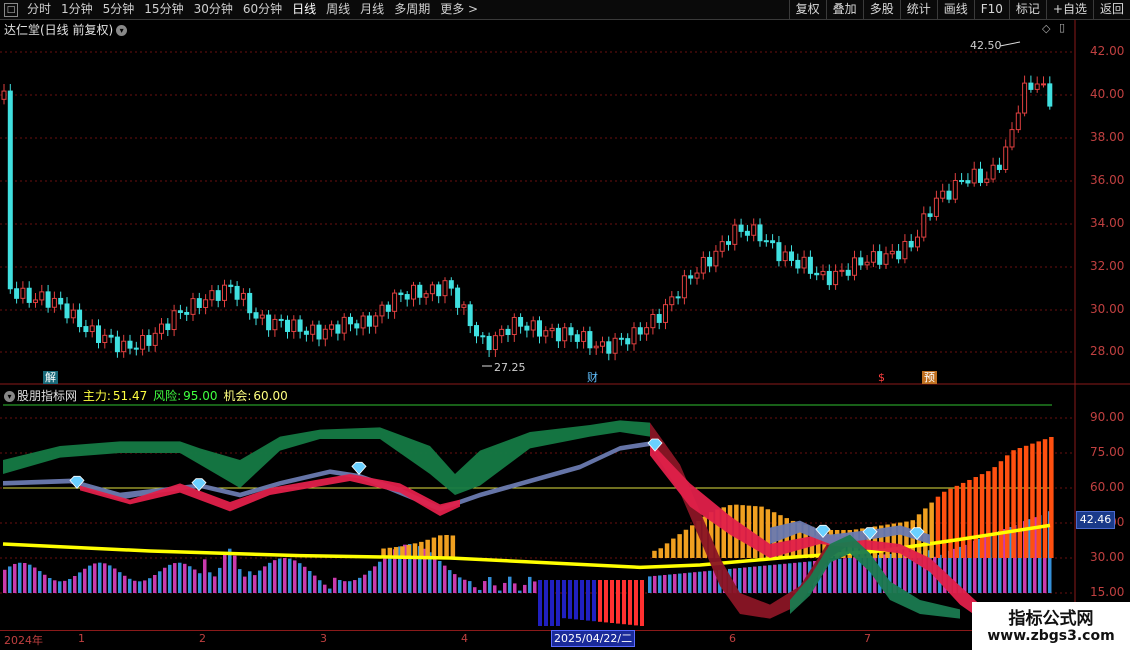  Describe the element at coordinates (1107, 487) in the screenshot. I see `indicator-tick: 60.00` at that location.